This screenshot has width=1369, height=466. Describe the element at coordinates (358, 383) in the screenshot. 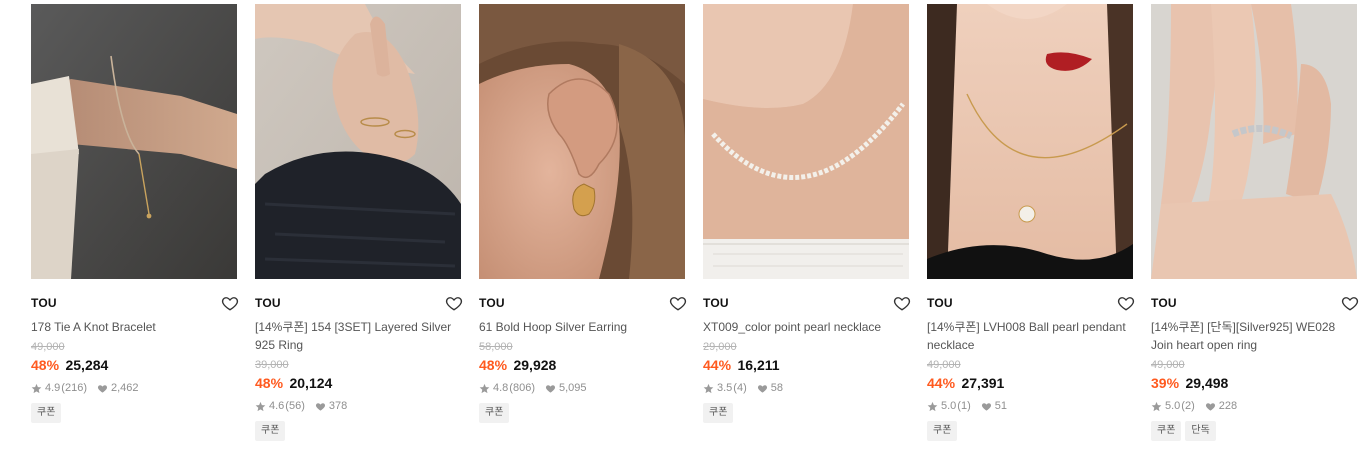

I see `price-row: 48% 20,124` at that location.